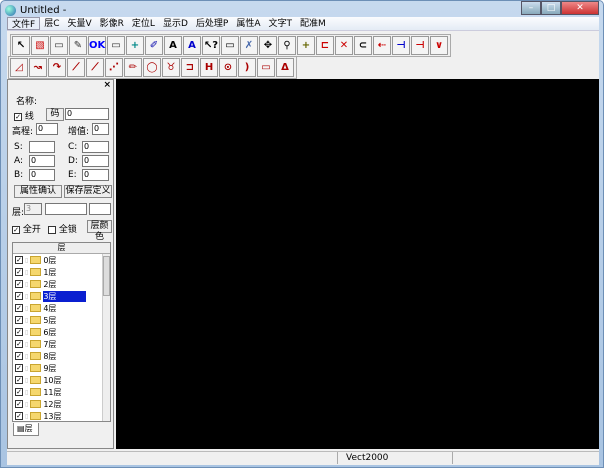 This screenshot has width=604, height=472. I want to click on all-lock-checkbox, so click(52, 229).